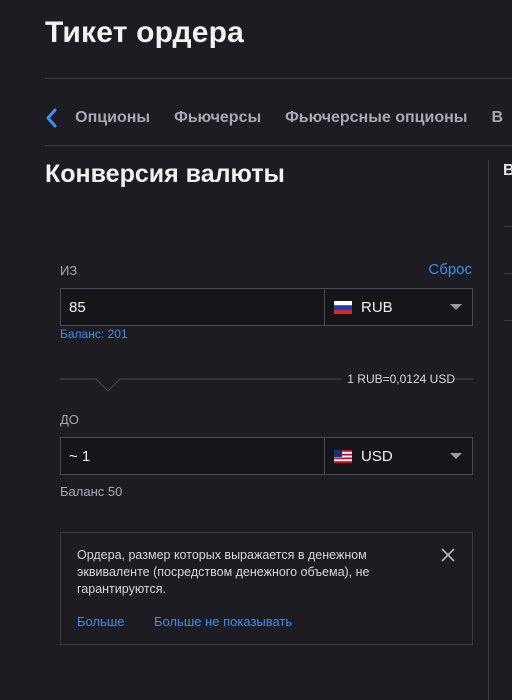 This screenshot has width=512, height=700. I want to click on right-column-heading: В, so click(507, 170).